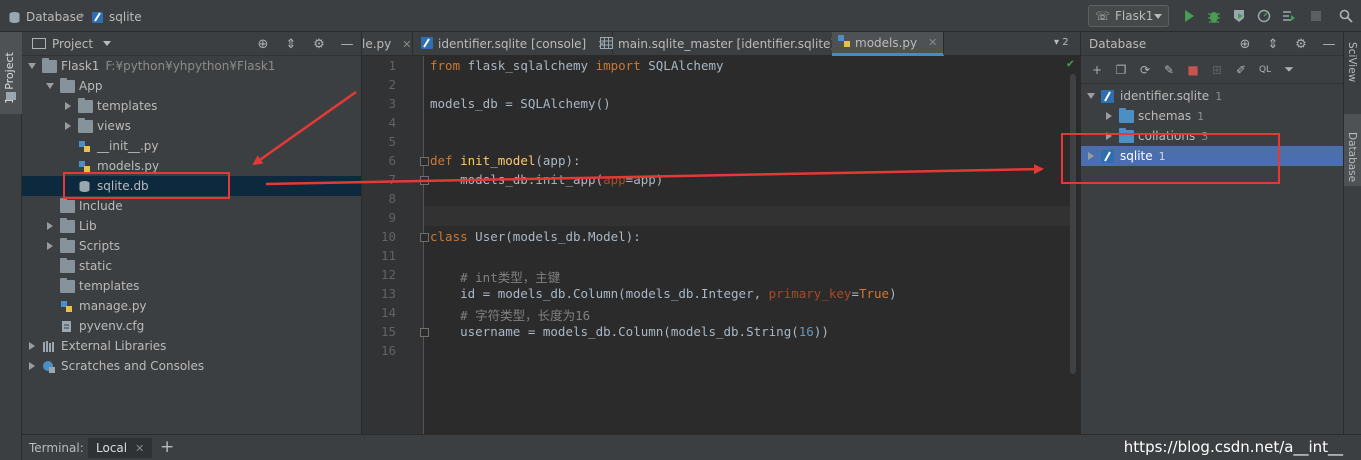  What do you see at coordinates (1128, 16) in the screenshot?
I see `run-configuration-dropdown: ☏ Flask1` at bounding box center [1128, 16].